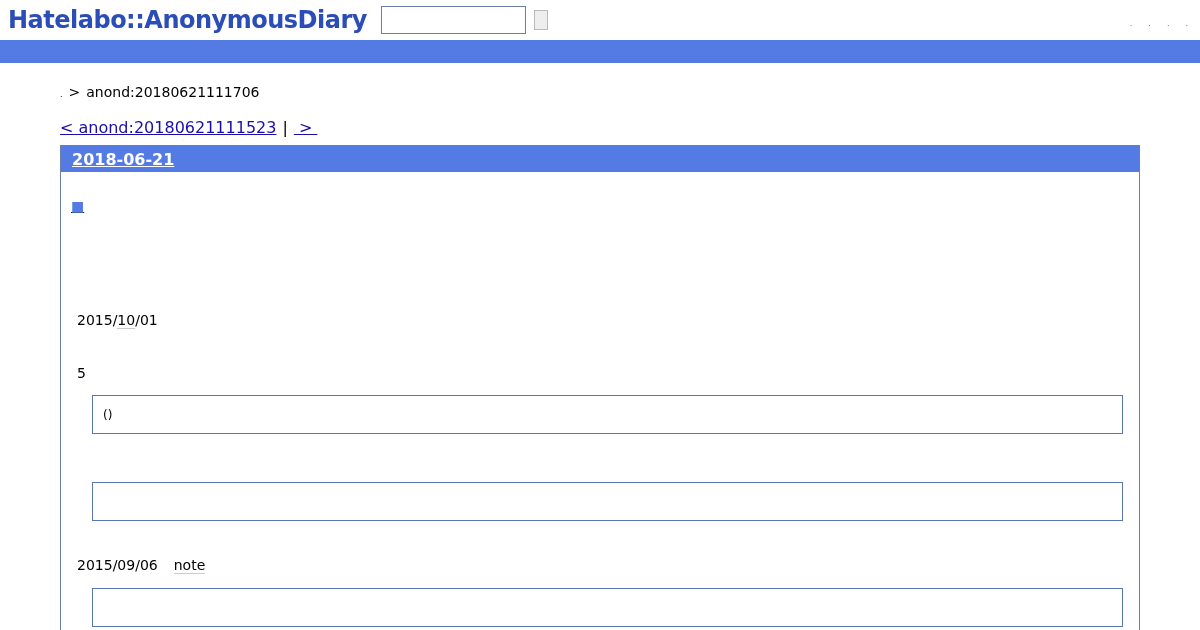  I want to click on paragraph-text: /01, so click(146, 320).